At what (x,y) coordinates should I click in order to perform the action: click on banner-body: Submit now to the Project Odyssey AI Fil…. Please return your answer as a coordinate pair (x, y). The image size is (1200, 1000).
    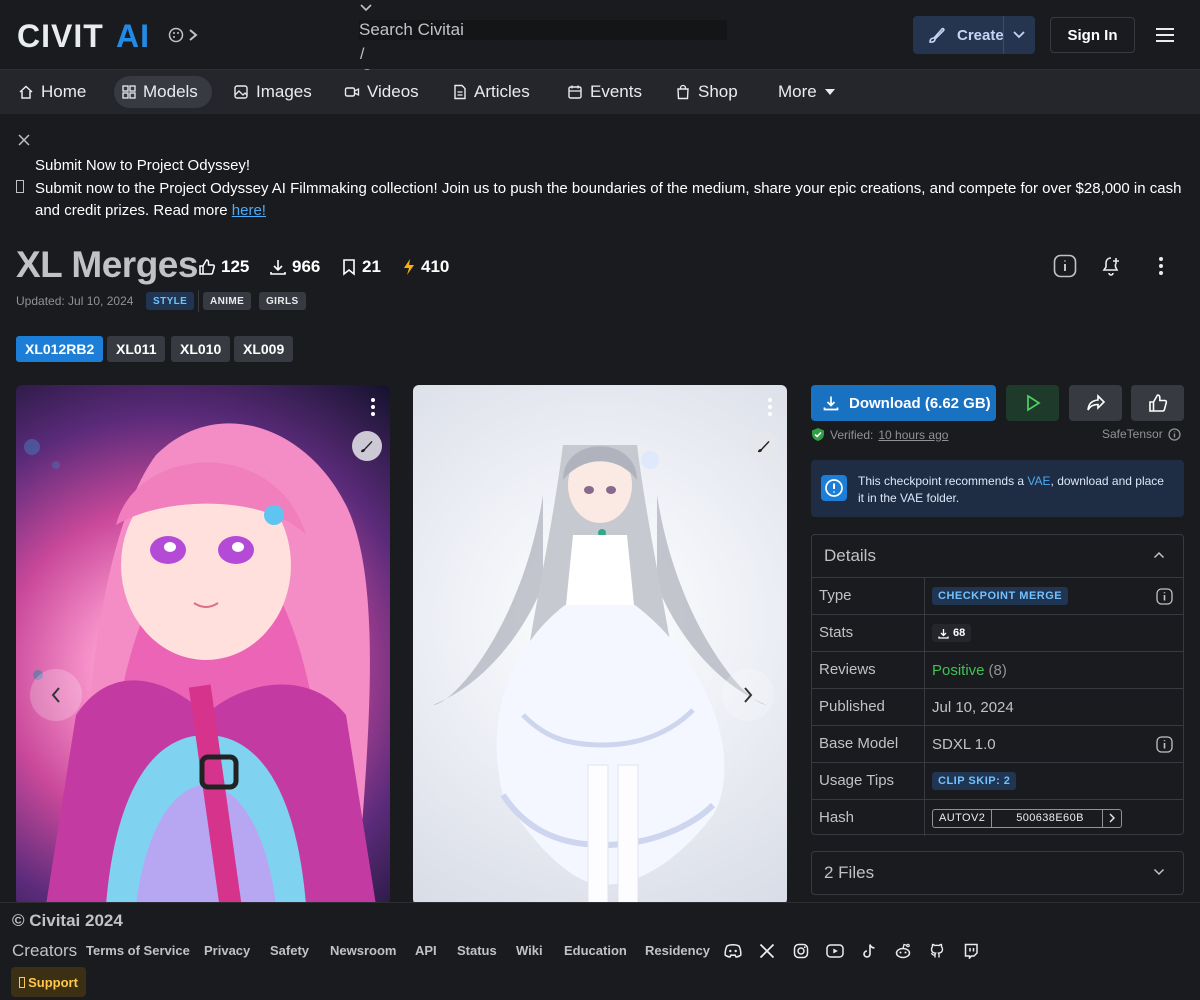
    Looking at the image, I should click on (608, 199).